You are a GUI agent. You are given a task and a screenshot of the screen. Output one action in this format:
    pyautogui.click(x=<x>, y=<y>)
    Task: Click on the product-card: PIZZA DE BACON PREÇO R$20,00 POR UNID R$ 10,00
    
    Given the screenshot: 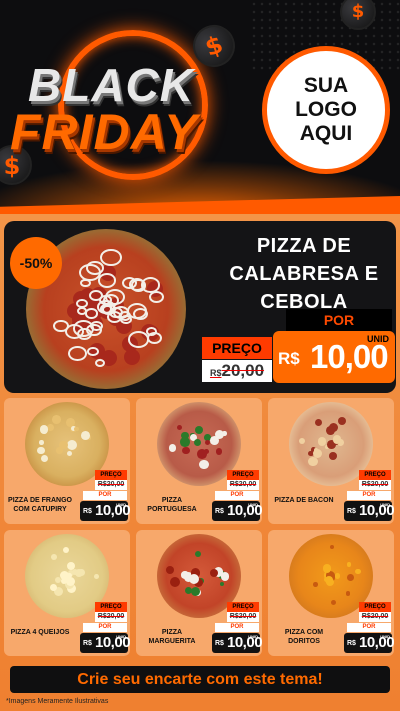 What is the action you would take?
    pyautogui.click(x=331, y=461)
    